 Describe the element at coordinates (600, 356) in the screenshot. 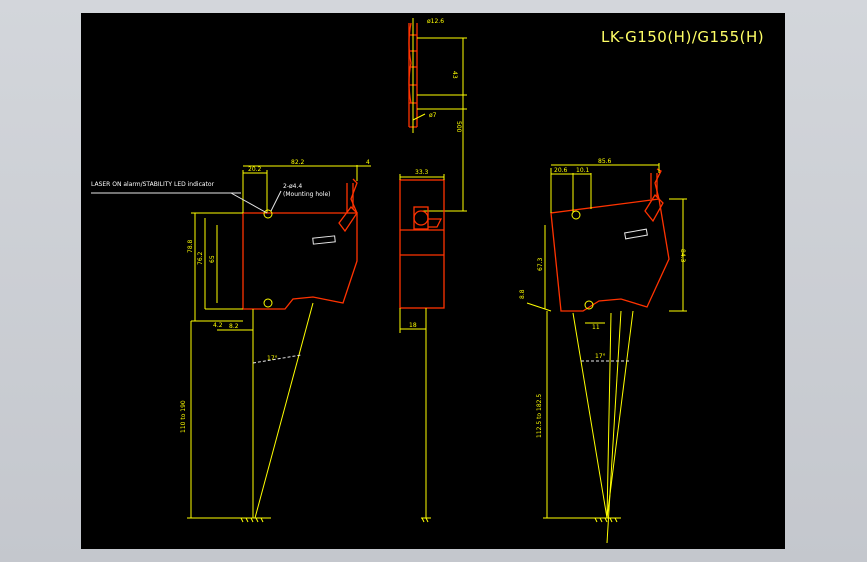

I see `right-angle: 17°` at that location.